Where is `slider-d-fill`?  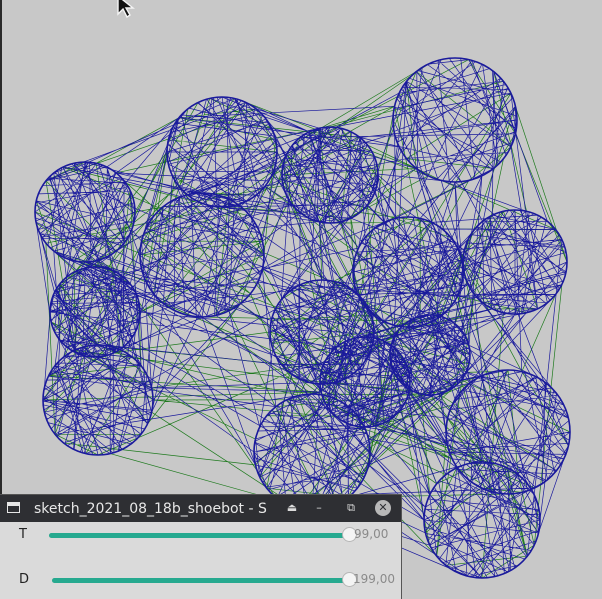
slider-d-fill is located at coordinates (200, 580).